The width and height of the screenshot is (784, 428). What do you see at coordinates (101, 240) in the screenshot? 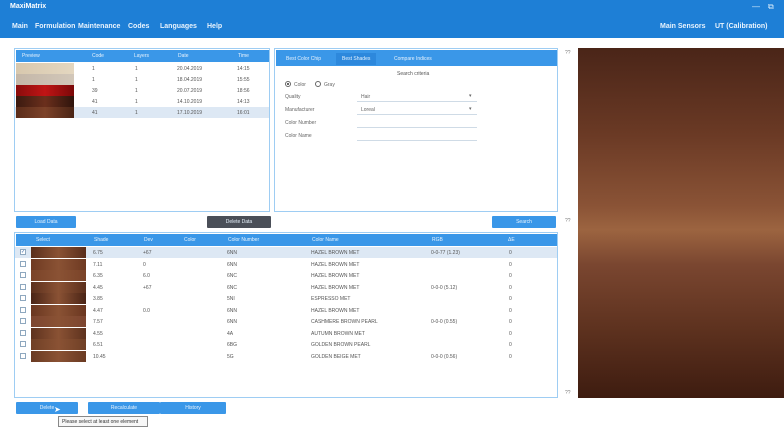
I see `col-shade: Shade` at bounding box center [101, 240].